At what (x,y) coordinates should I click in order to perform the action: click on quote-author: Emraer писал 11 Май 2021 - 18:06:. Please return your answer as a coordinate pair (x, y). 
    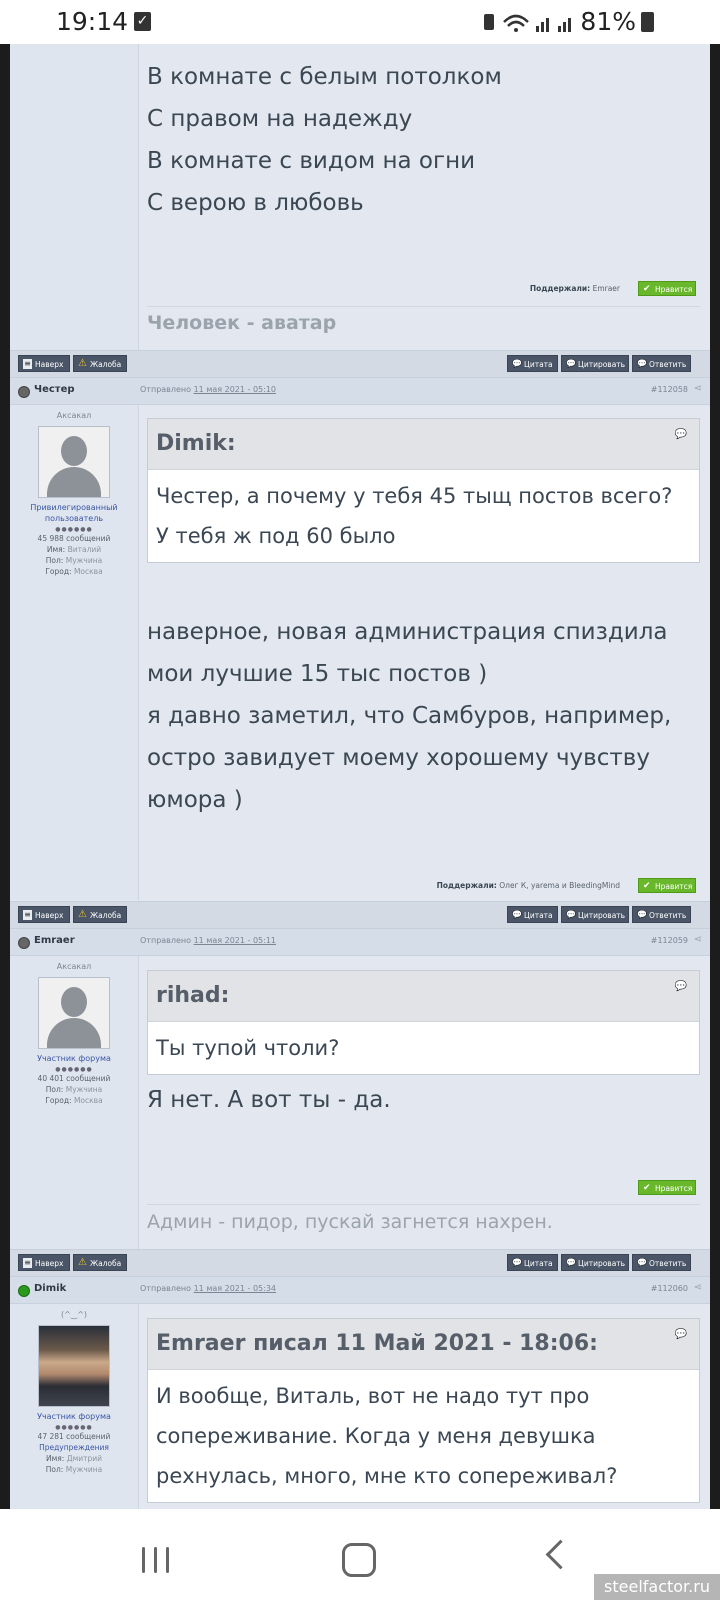
    Looking at the image, I should click on (377, 1343).